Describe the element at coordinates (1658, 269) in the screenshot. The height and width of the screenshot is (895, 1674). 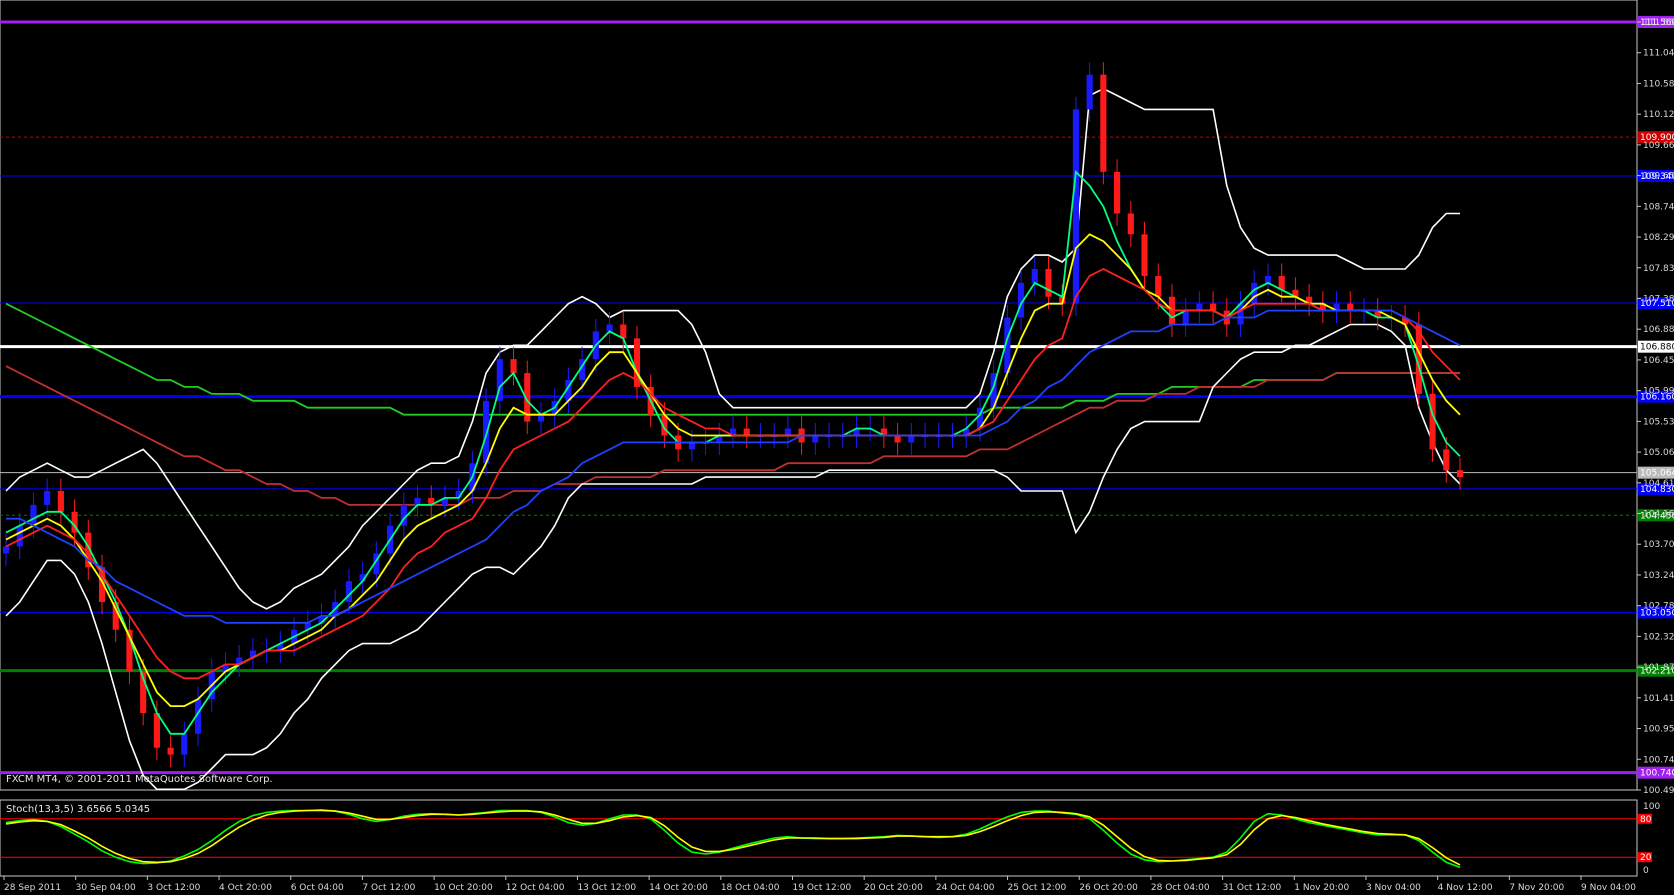
I see `price-tick-label: 107.830` at that location.